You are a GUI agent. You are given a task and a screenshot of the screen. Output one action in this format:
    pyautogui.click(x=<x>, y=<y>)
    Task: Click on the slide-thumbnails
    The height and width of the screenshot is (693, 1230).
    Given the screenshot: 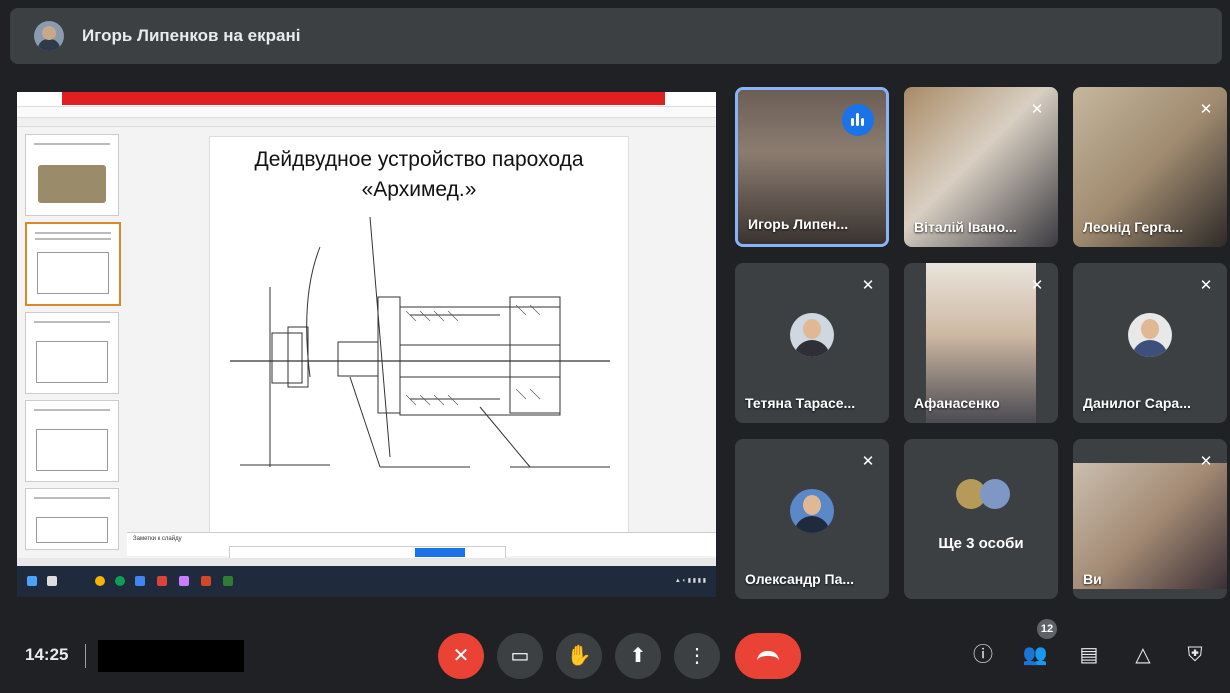 What is the action you would take?
    pyautogui.click(x=70, y=343)
    